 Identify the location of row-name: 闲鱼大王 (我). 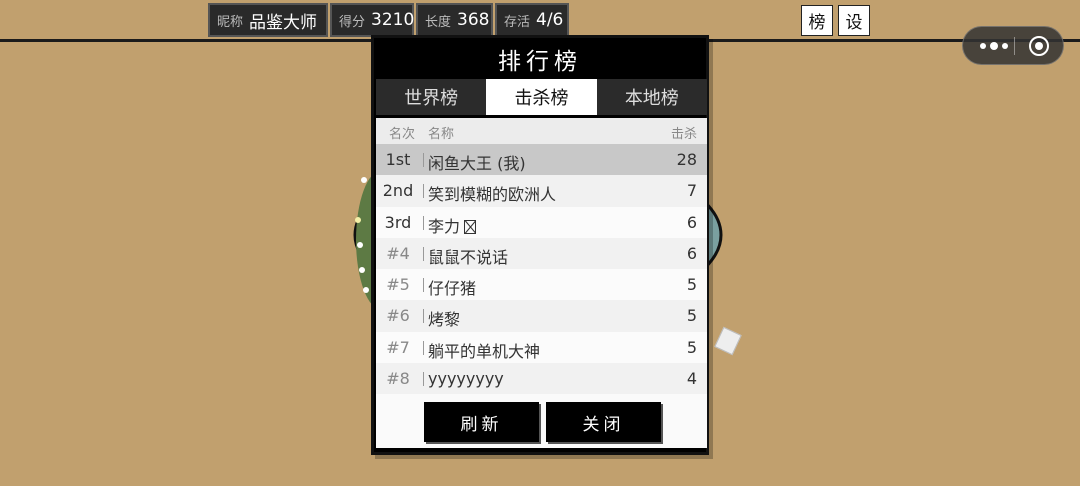
(477, 163).